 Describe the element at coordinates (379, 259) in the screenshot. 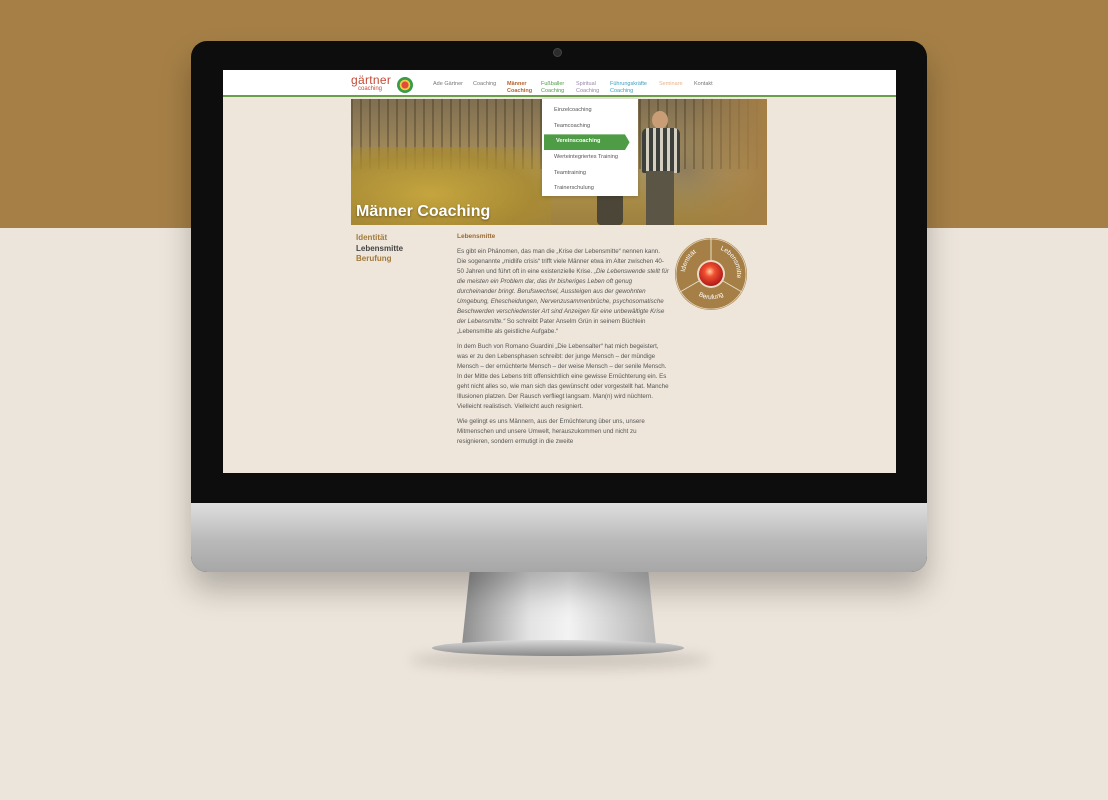

I see `subnav-item-berufung: Berufung` at that location.